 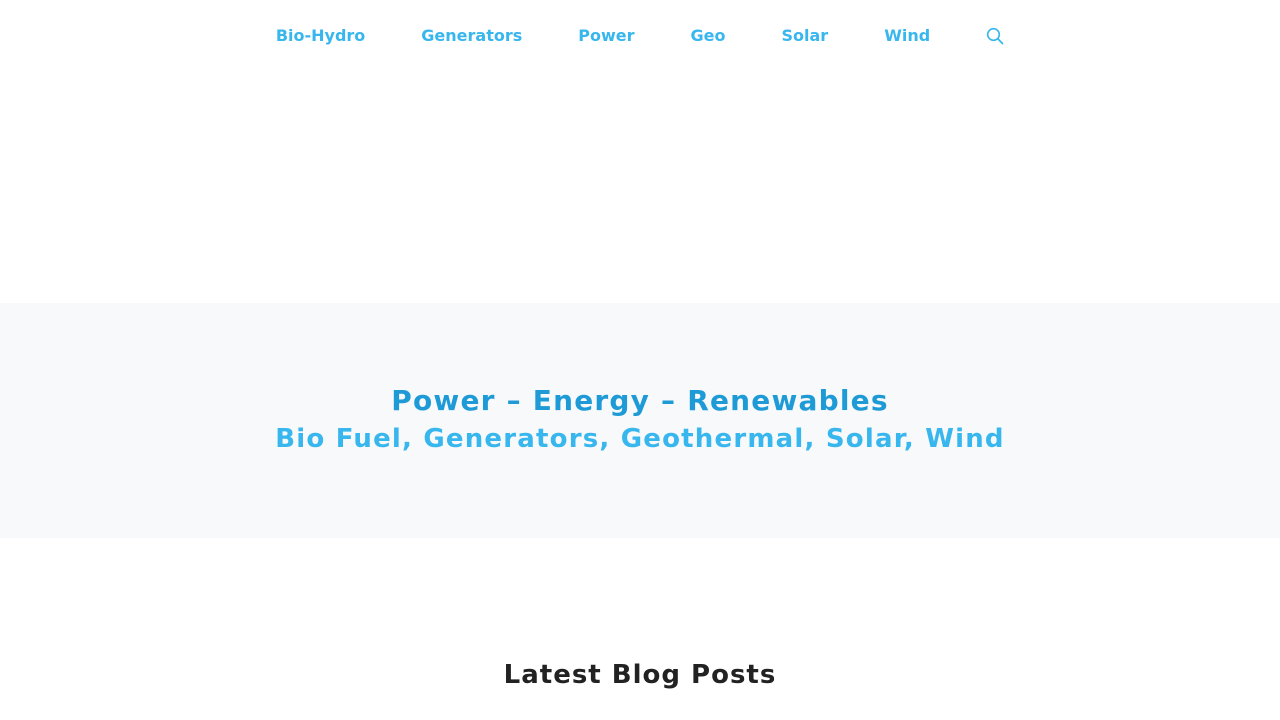 What do you see at coordinates (640, 675) in the screenshot?
I see `latest-posts-heading: Latest Blog Posts` at bounding box center [640, 675].